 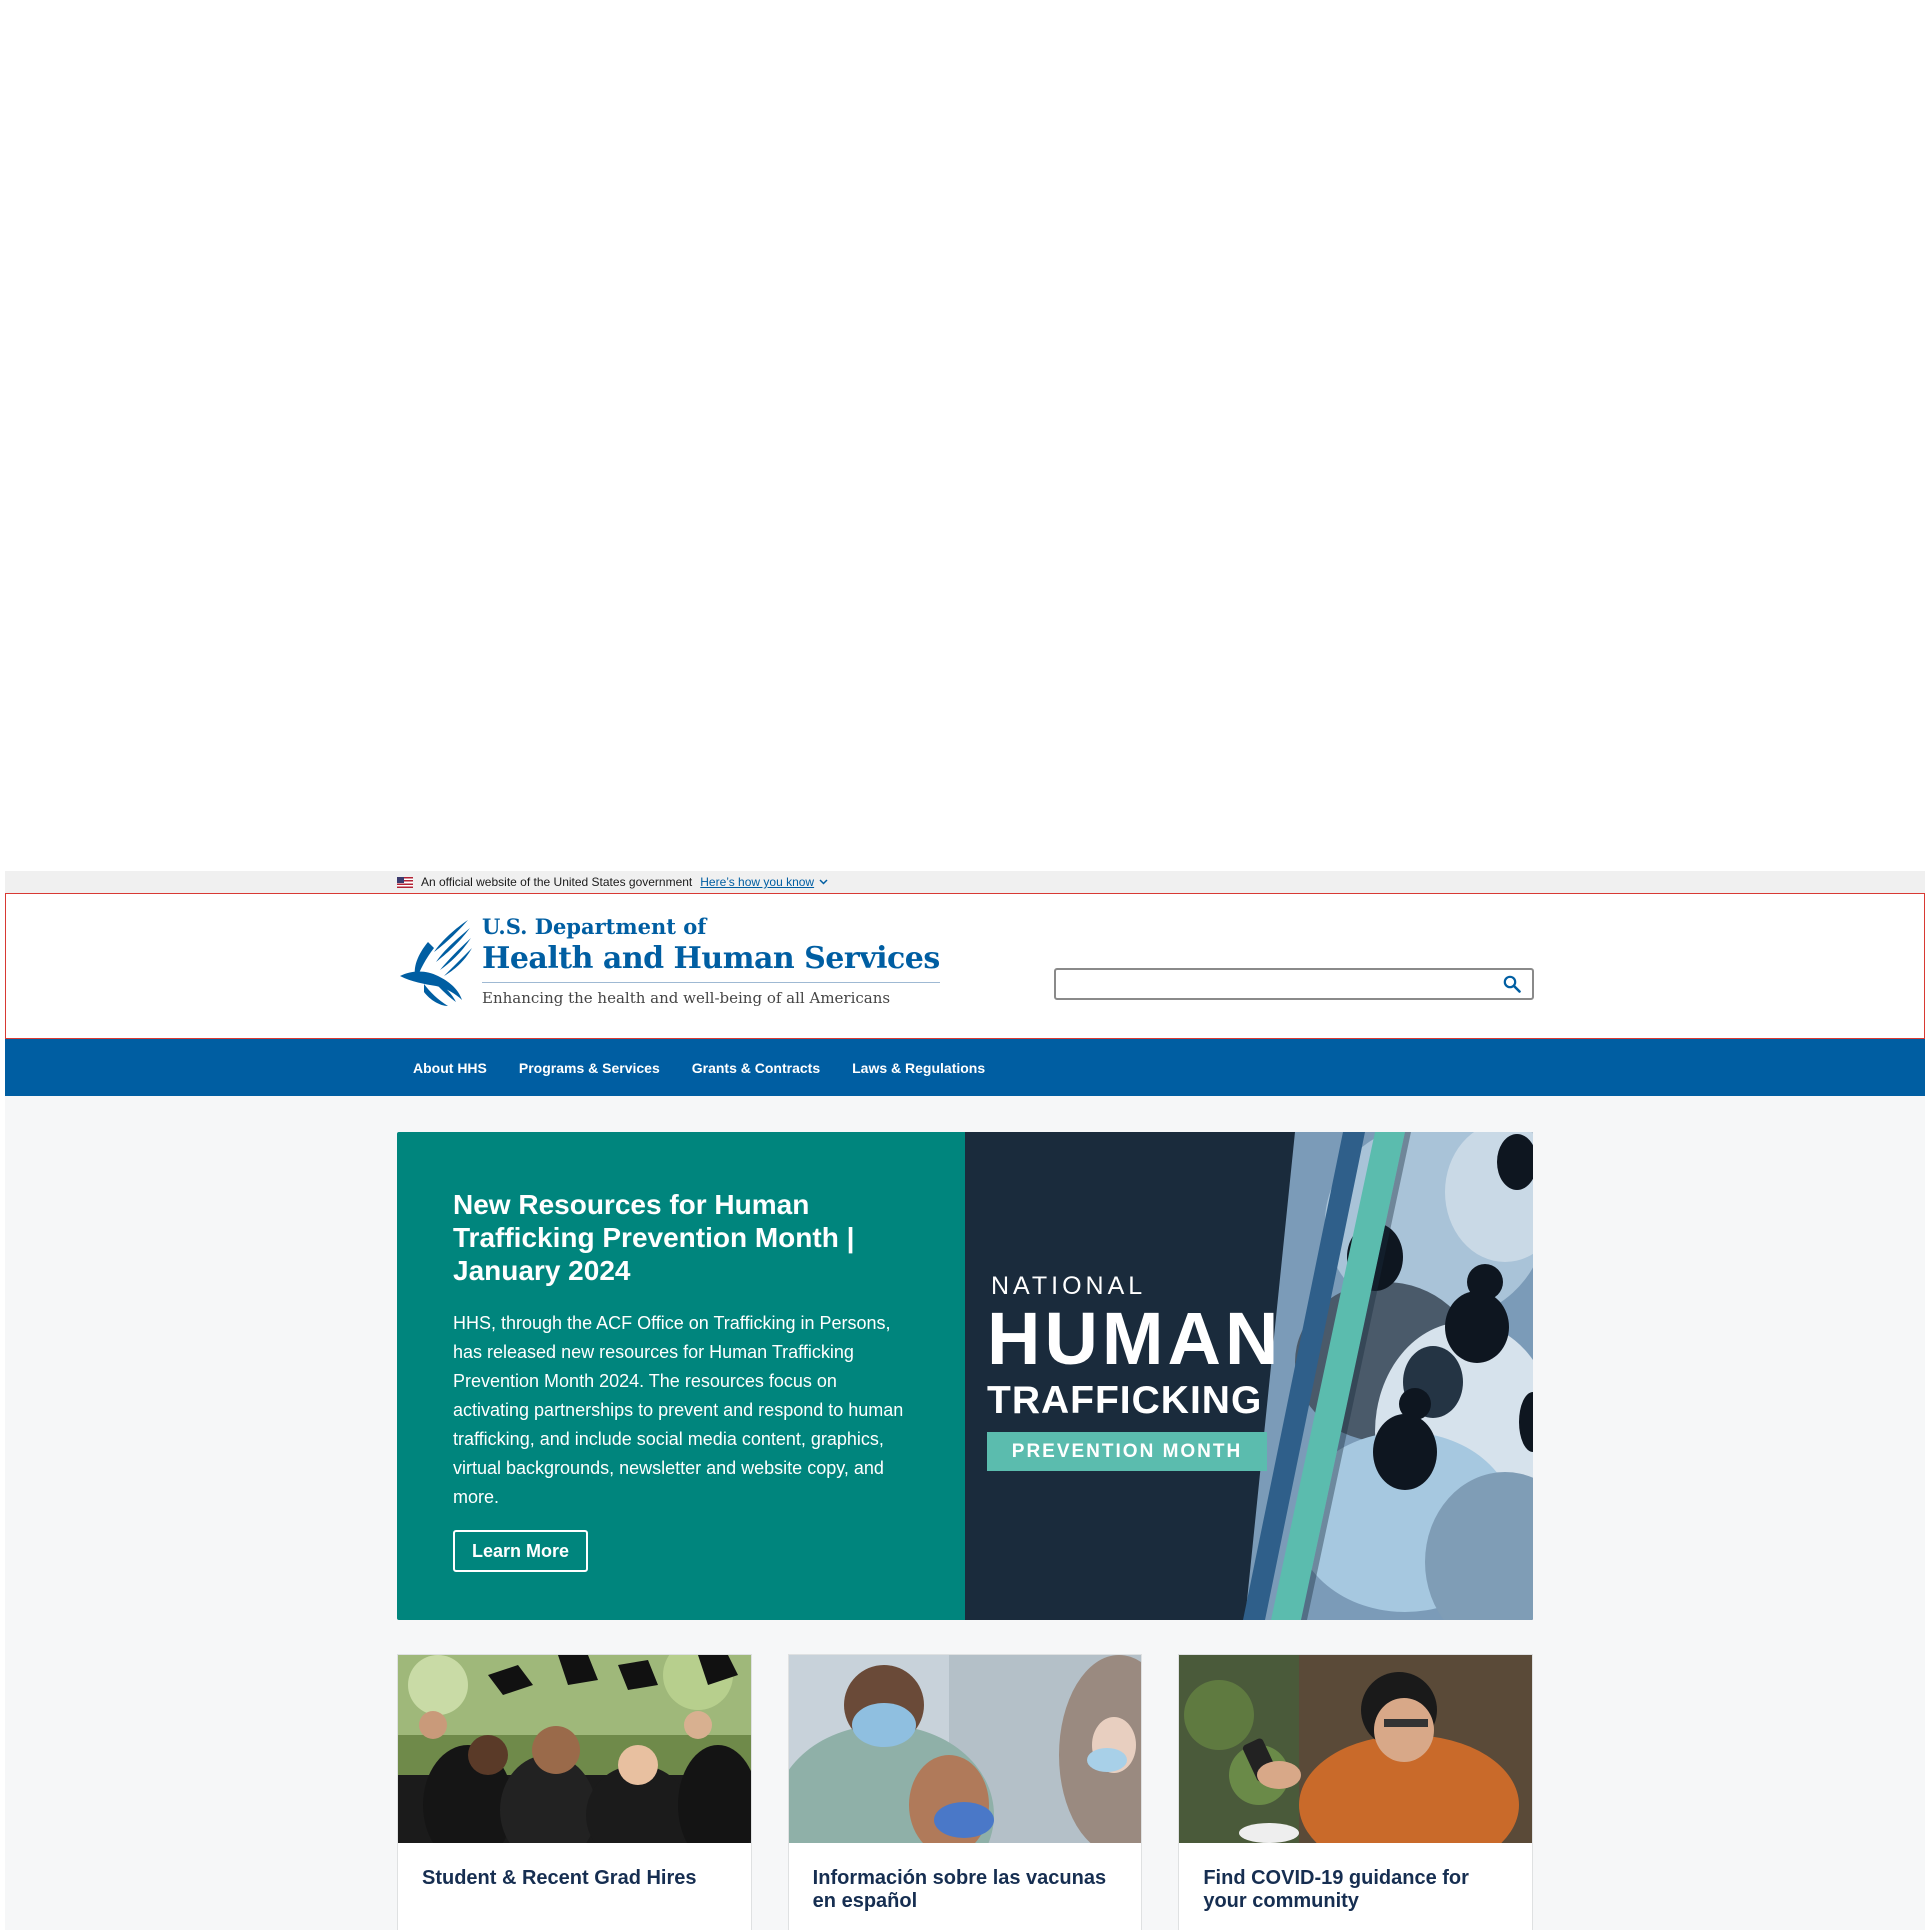 I want to click on chevron-down-icon, so click(x=823, y=882).